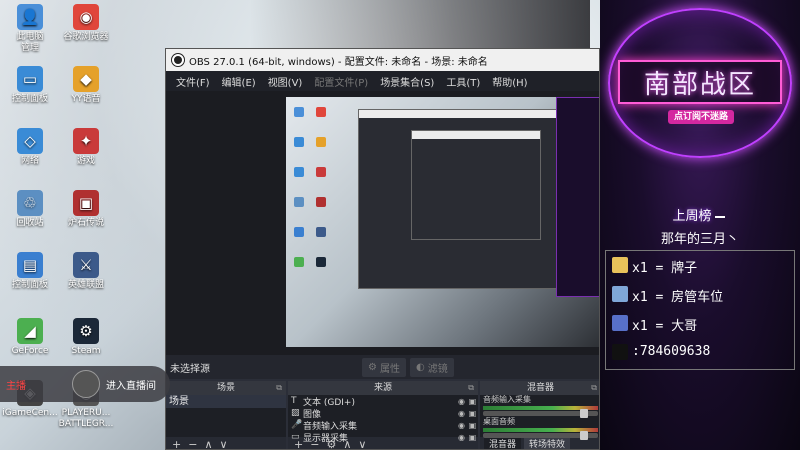 This screenshot has height=450, width=800. What do you see at coordinates (208, 444) in the screenshot?
I see `move-up-icon: ∧` at bounding box center [208, 444].